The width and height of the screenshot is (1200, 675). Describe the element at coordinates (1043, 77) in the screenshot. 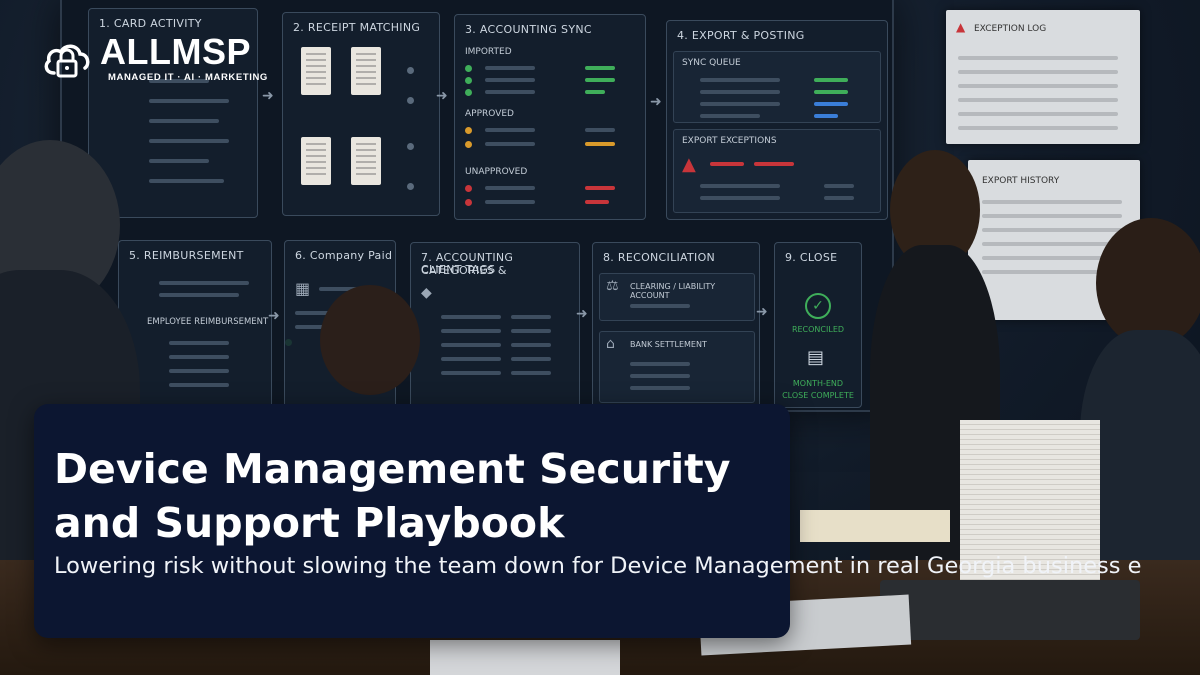

I see `exception-log-poster: ▲ EXCEPTION LOG` at that location.